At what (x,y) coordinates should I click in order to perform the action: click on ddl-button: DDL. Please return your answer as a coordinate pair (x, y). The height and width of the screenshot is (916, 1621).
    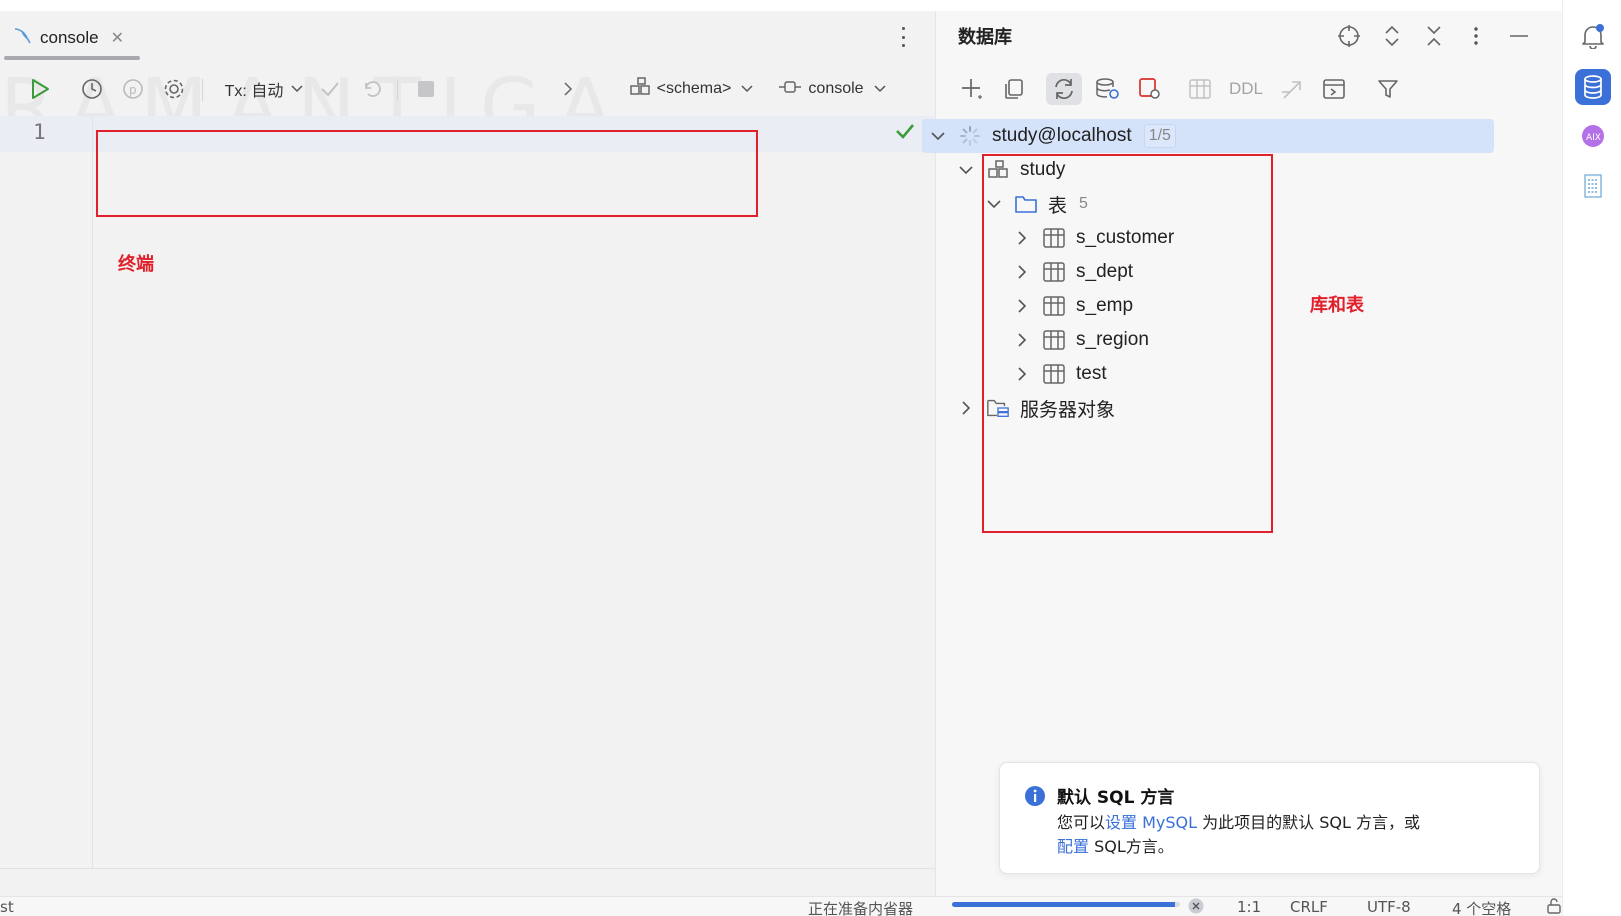
    Looking at the image, I should click on (1246, 89).